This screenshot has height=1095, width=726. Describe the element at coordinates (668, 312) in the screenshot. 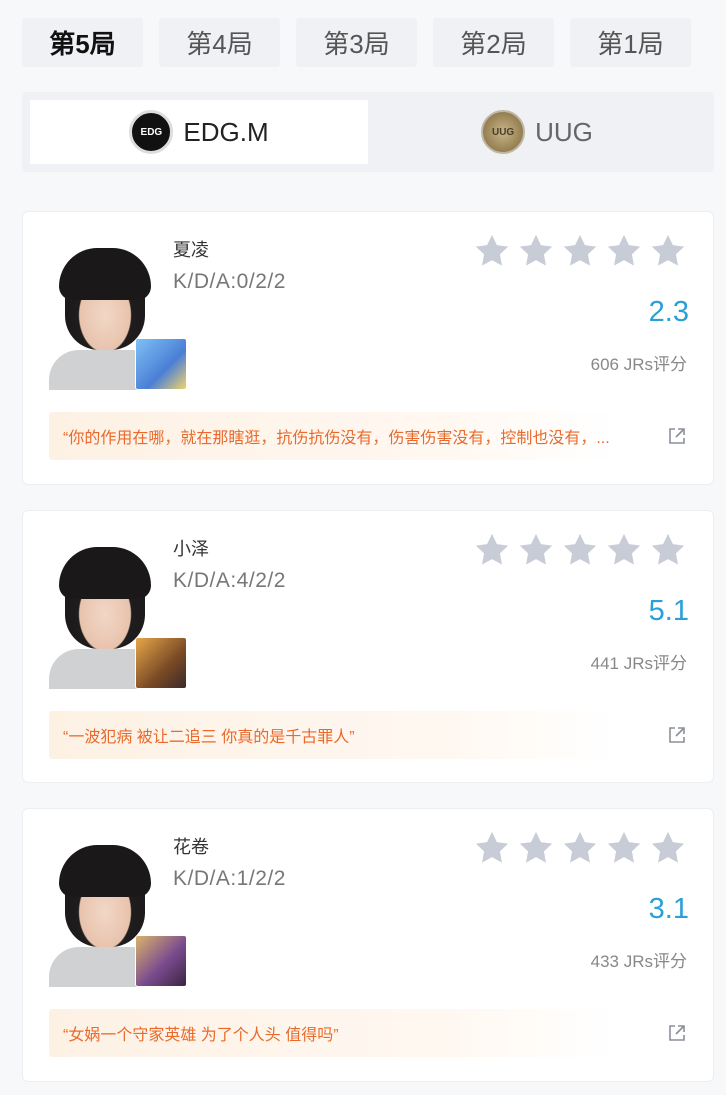

I see `player-score: 2.3` at that location.